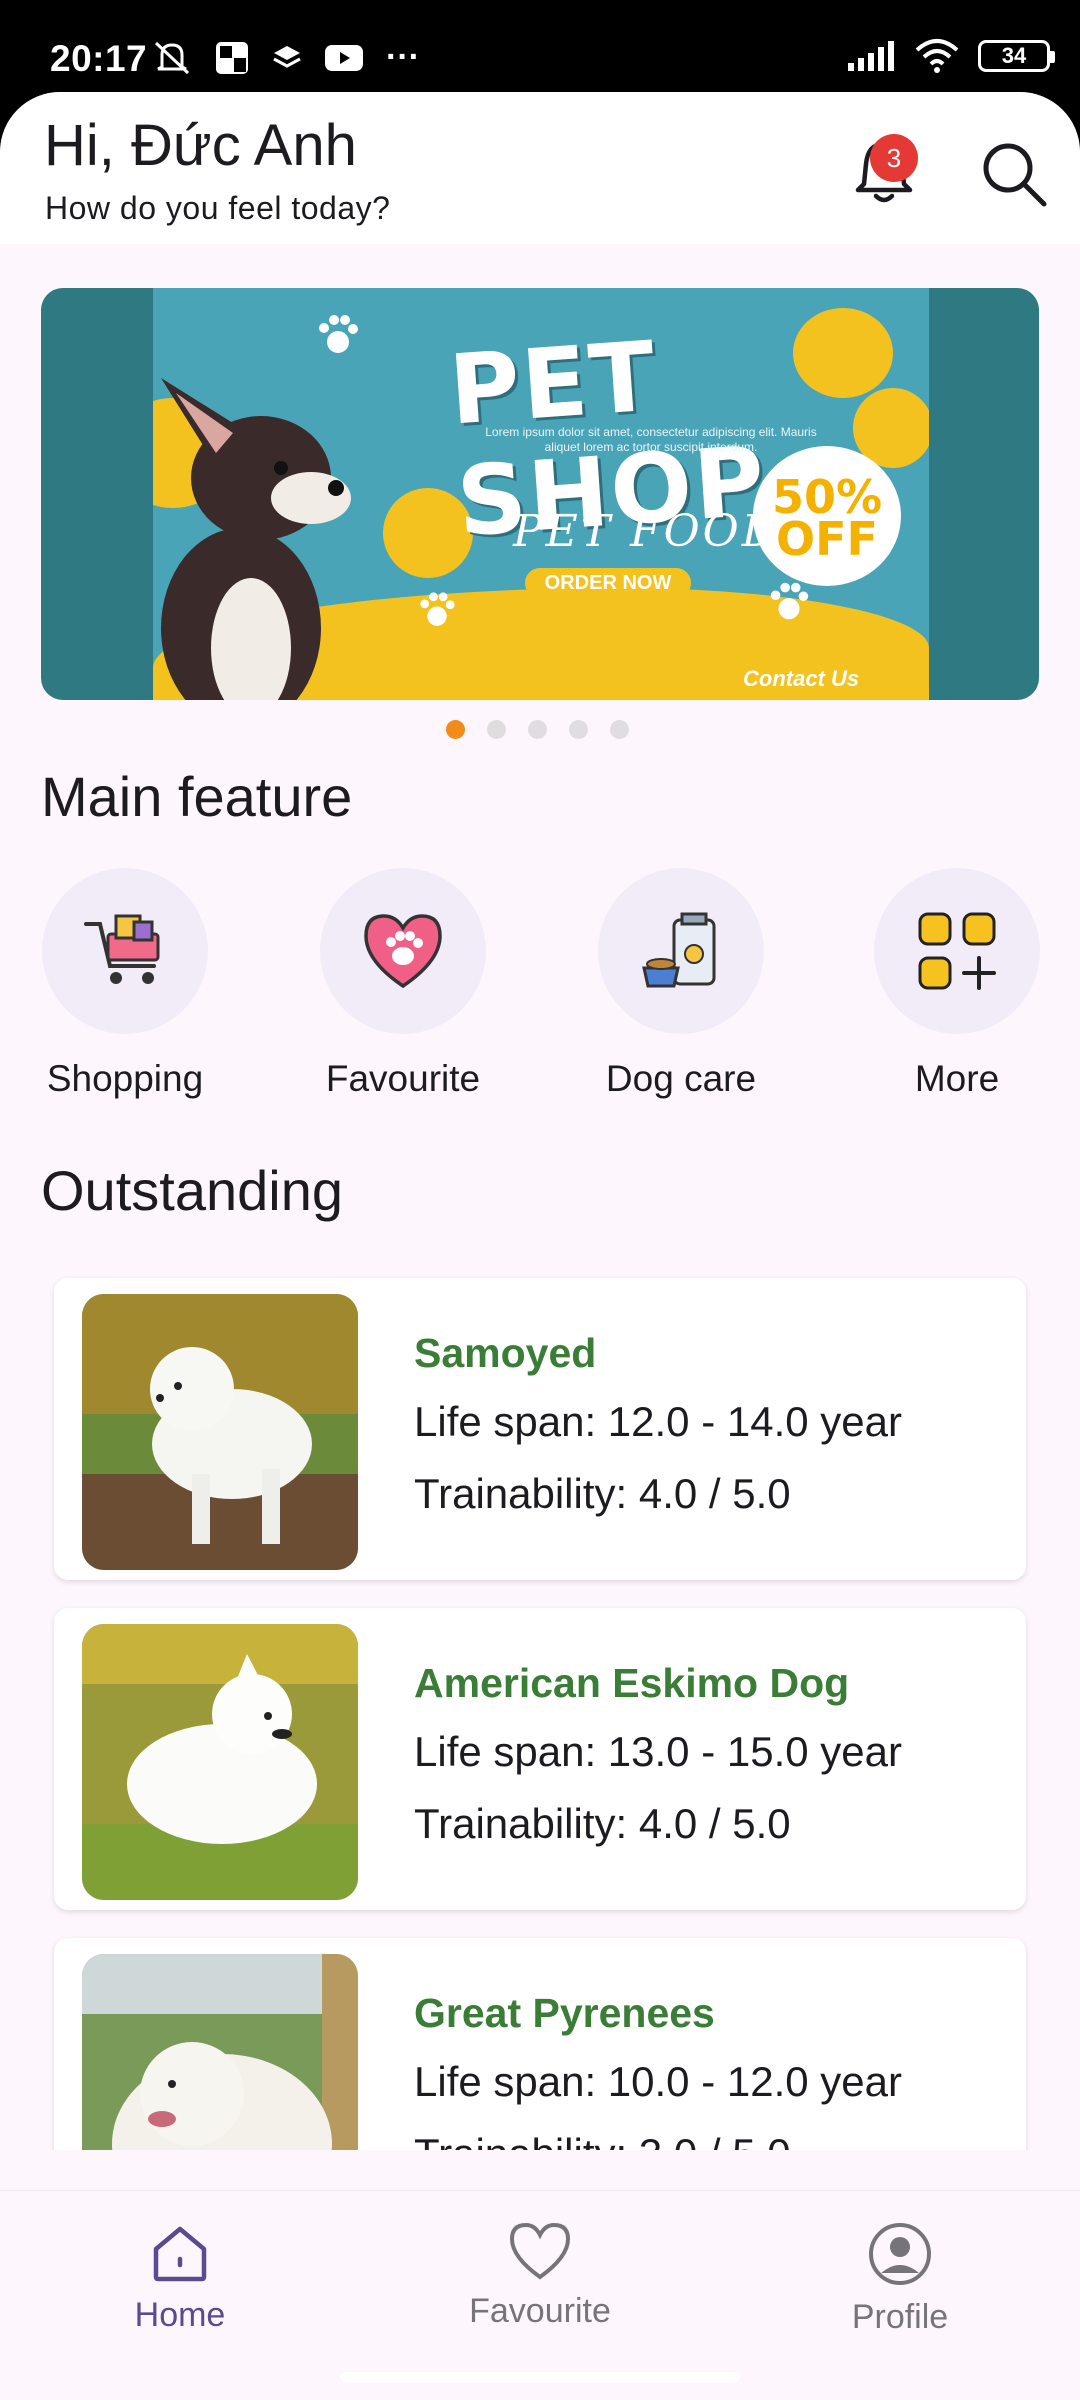 This screenshot has height=2400, width=1080. What do you see at coordinates (894, 158) in the screenshot?
I see `notification-badge: 3` at bounding box center [894, 158].